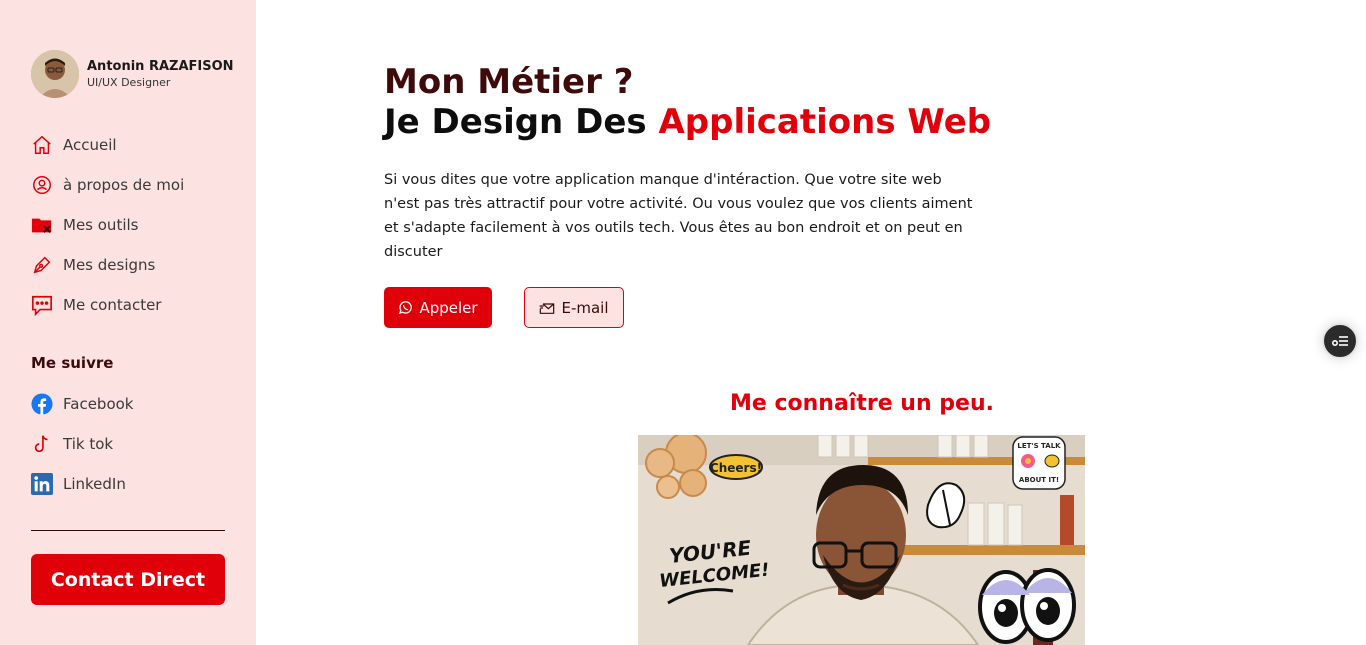 Image resolution: width=1366 pixels, height=645 pixels. I want to click on email-button: E-mail, so click(574, 307).